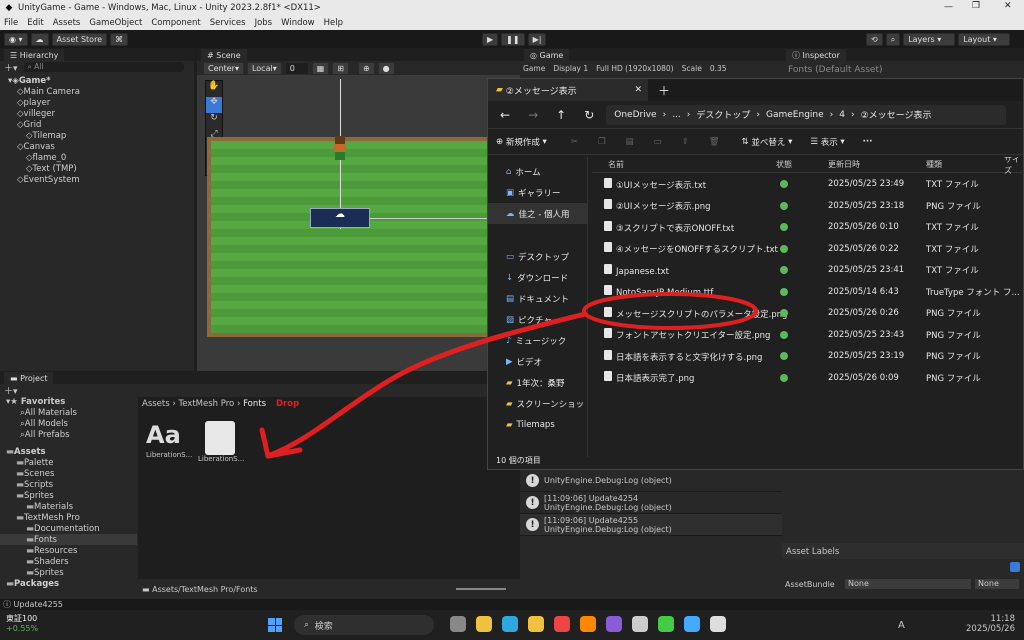 This screenshot has width=1024, height=640. What do you see at coordinates (901, 625) in the screenshot?
I see `ime-indicator: A` at bounding box center [901, 625].